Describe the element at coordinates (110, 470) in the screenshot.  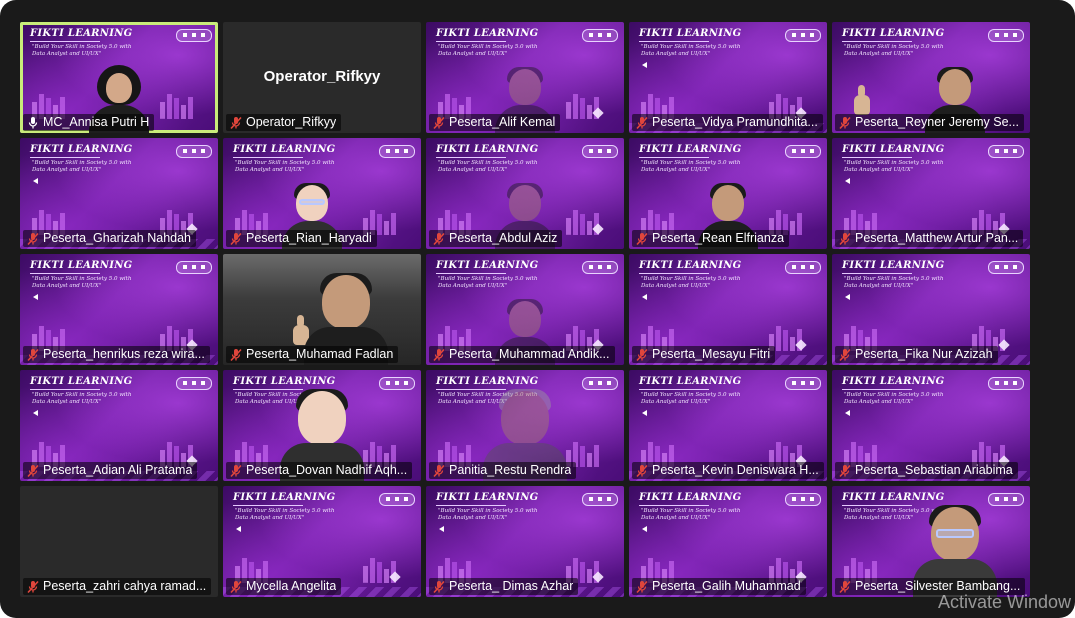
I see `participant-name-label: Peserta_Adian Ali Pratama` at that location.